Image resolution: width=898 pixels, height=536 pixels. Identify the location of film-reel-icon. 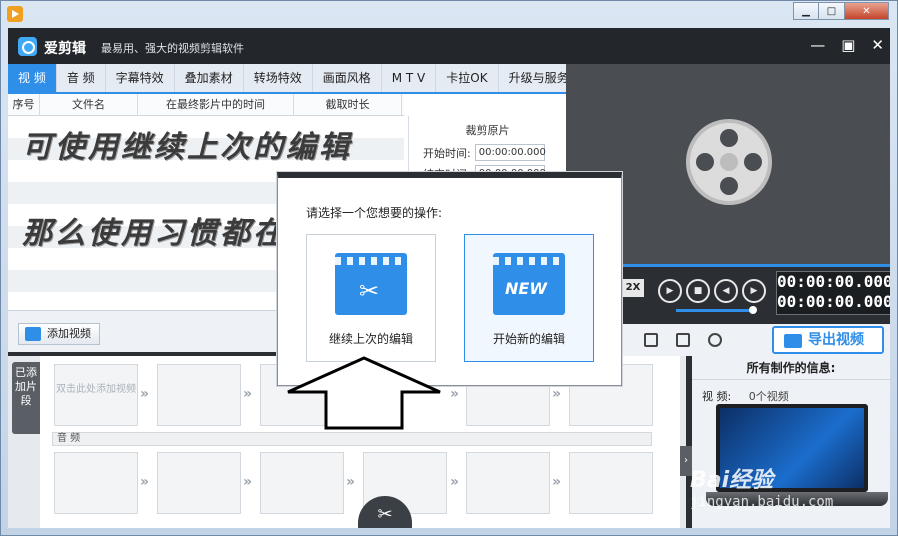
(729, 162).